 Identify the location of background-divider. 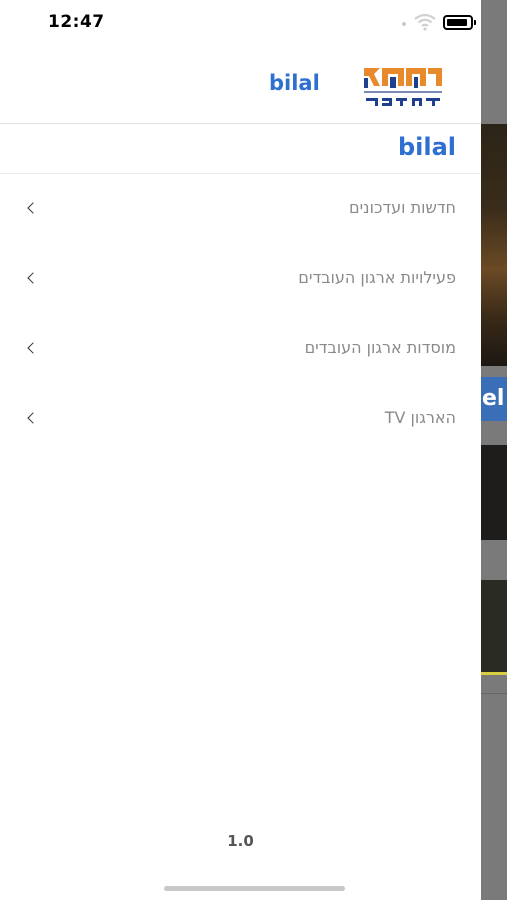
(493, 693).